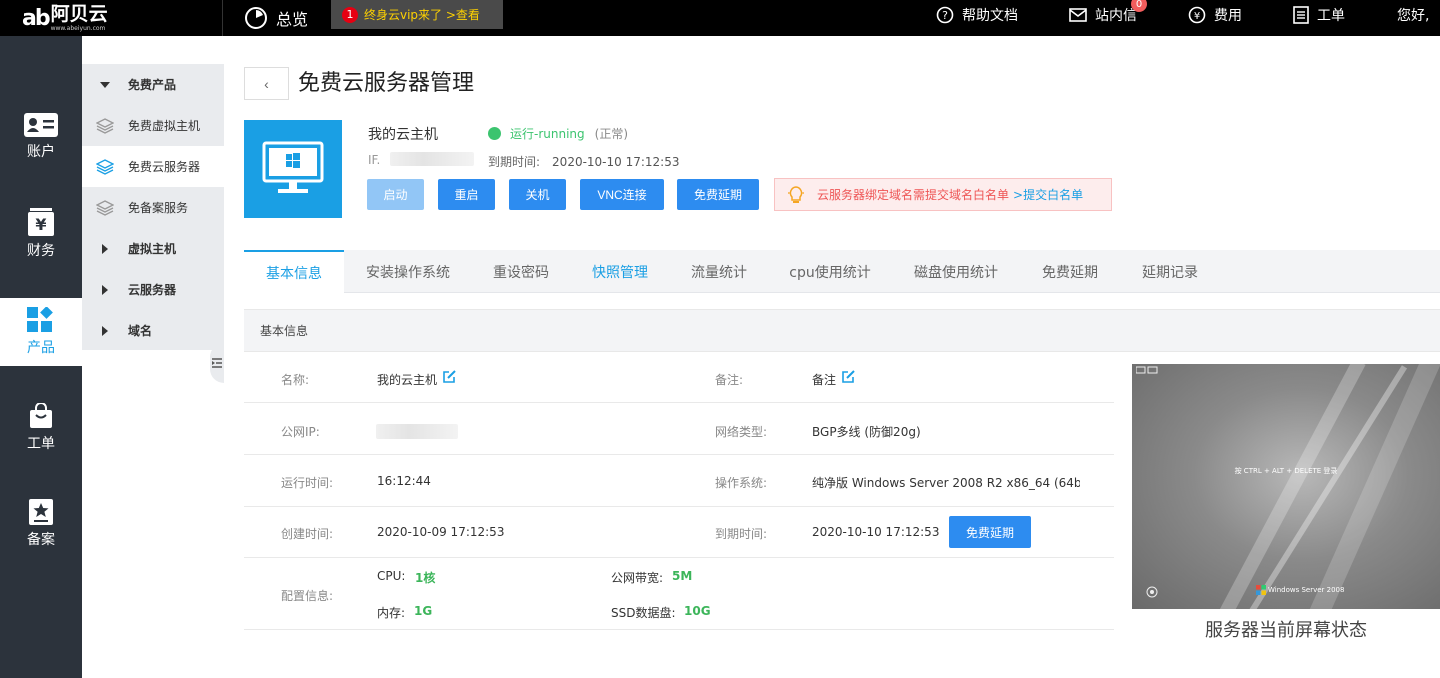 Image resolution: width=1440 pixels, height=678 pixels. Describe the element at coordinates (408, 271) in the screenshot. I see `tab-install-os: 安装操作系统` at that location.